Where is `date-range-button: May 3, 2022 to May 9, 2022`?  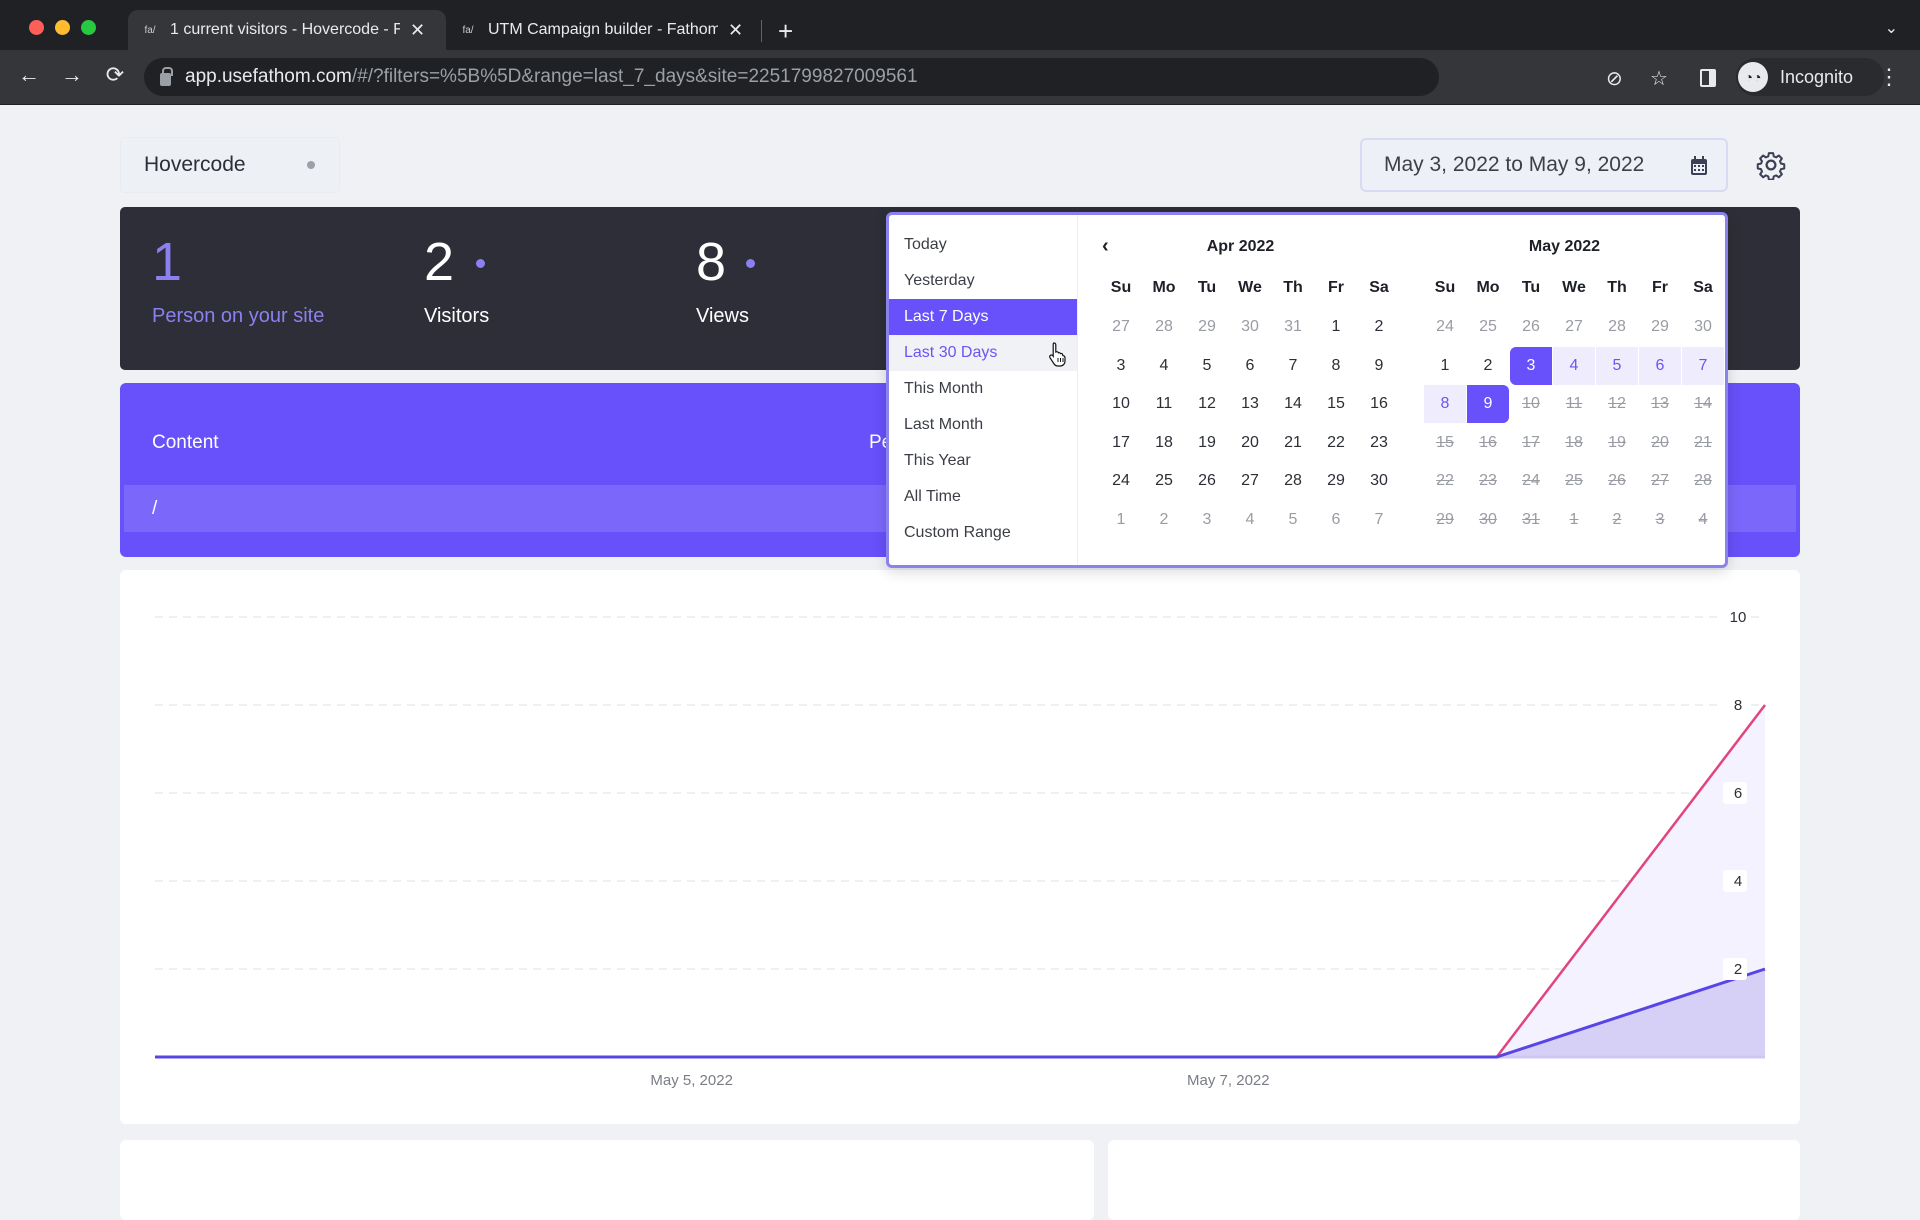
date-range-button: May 3, 2022 to May 9, 2022 is located at coordinates (1544, 165).